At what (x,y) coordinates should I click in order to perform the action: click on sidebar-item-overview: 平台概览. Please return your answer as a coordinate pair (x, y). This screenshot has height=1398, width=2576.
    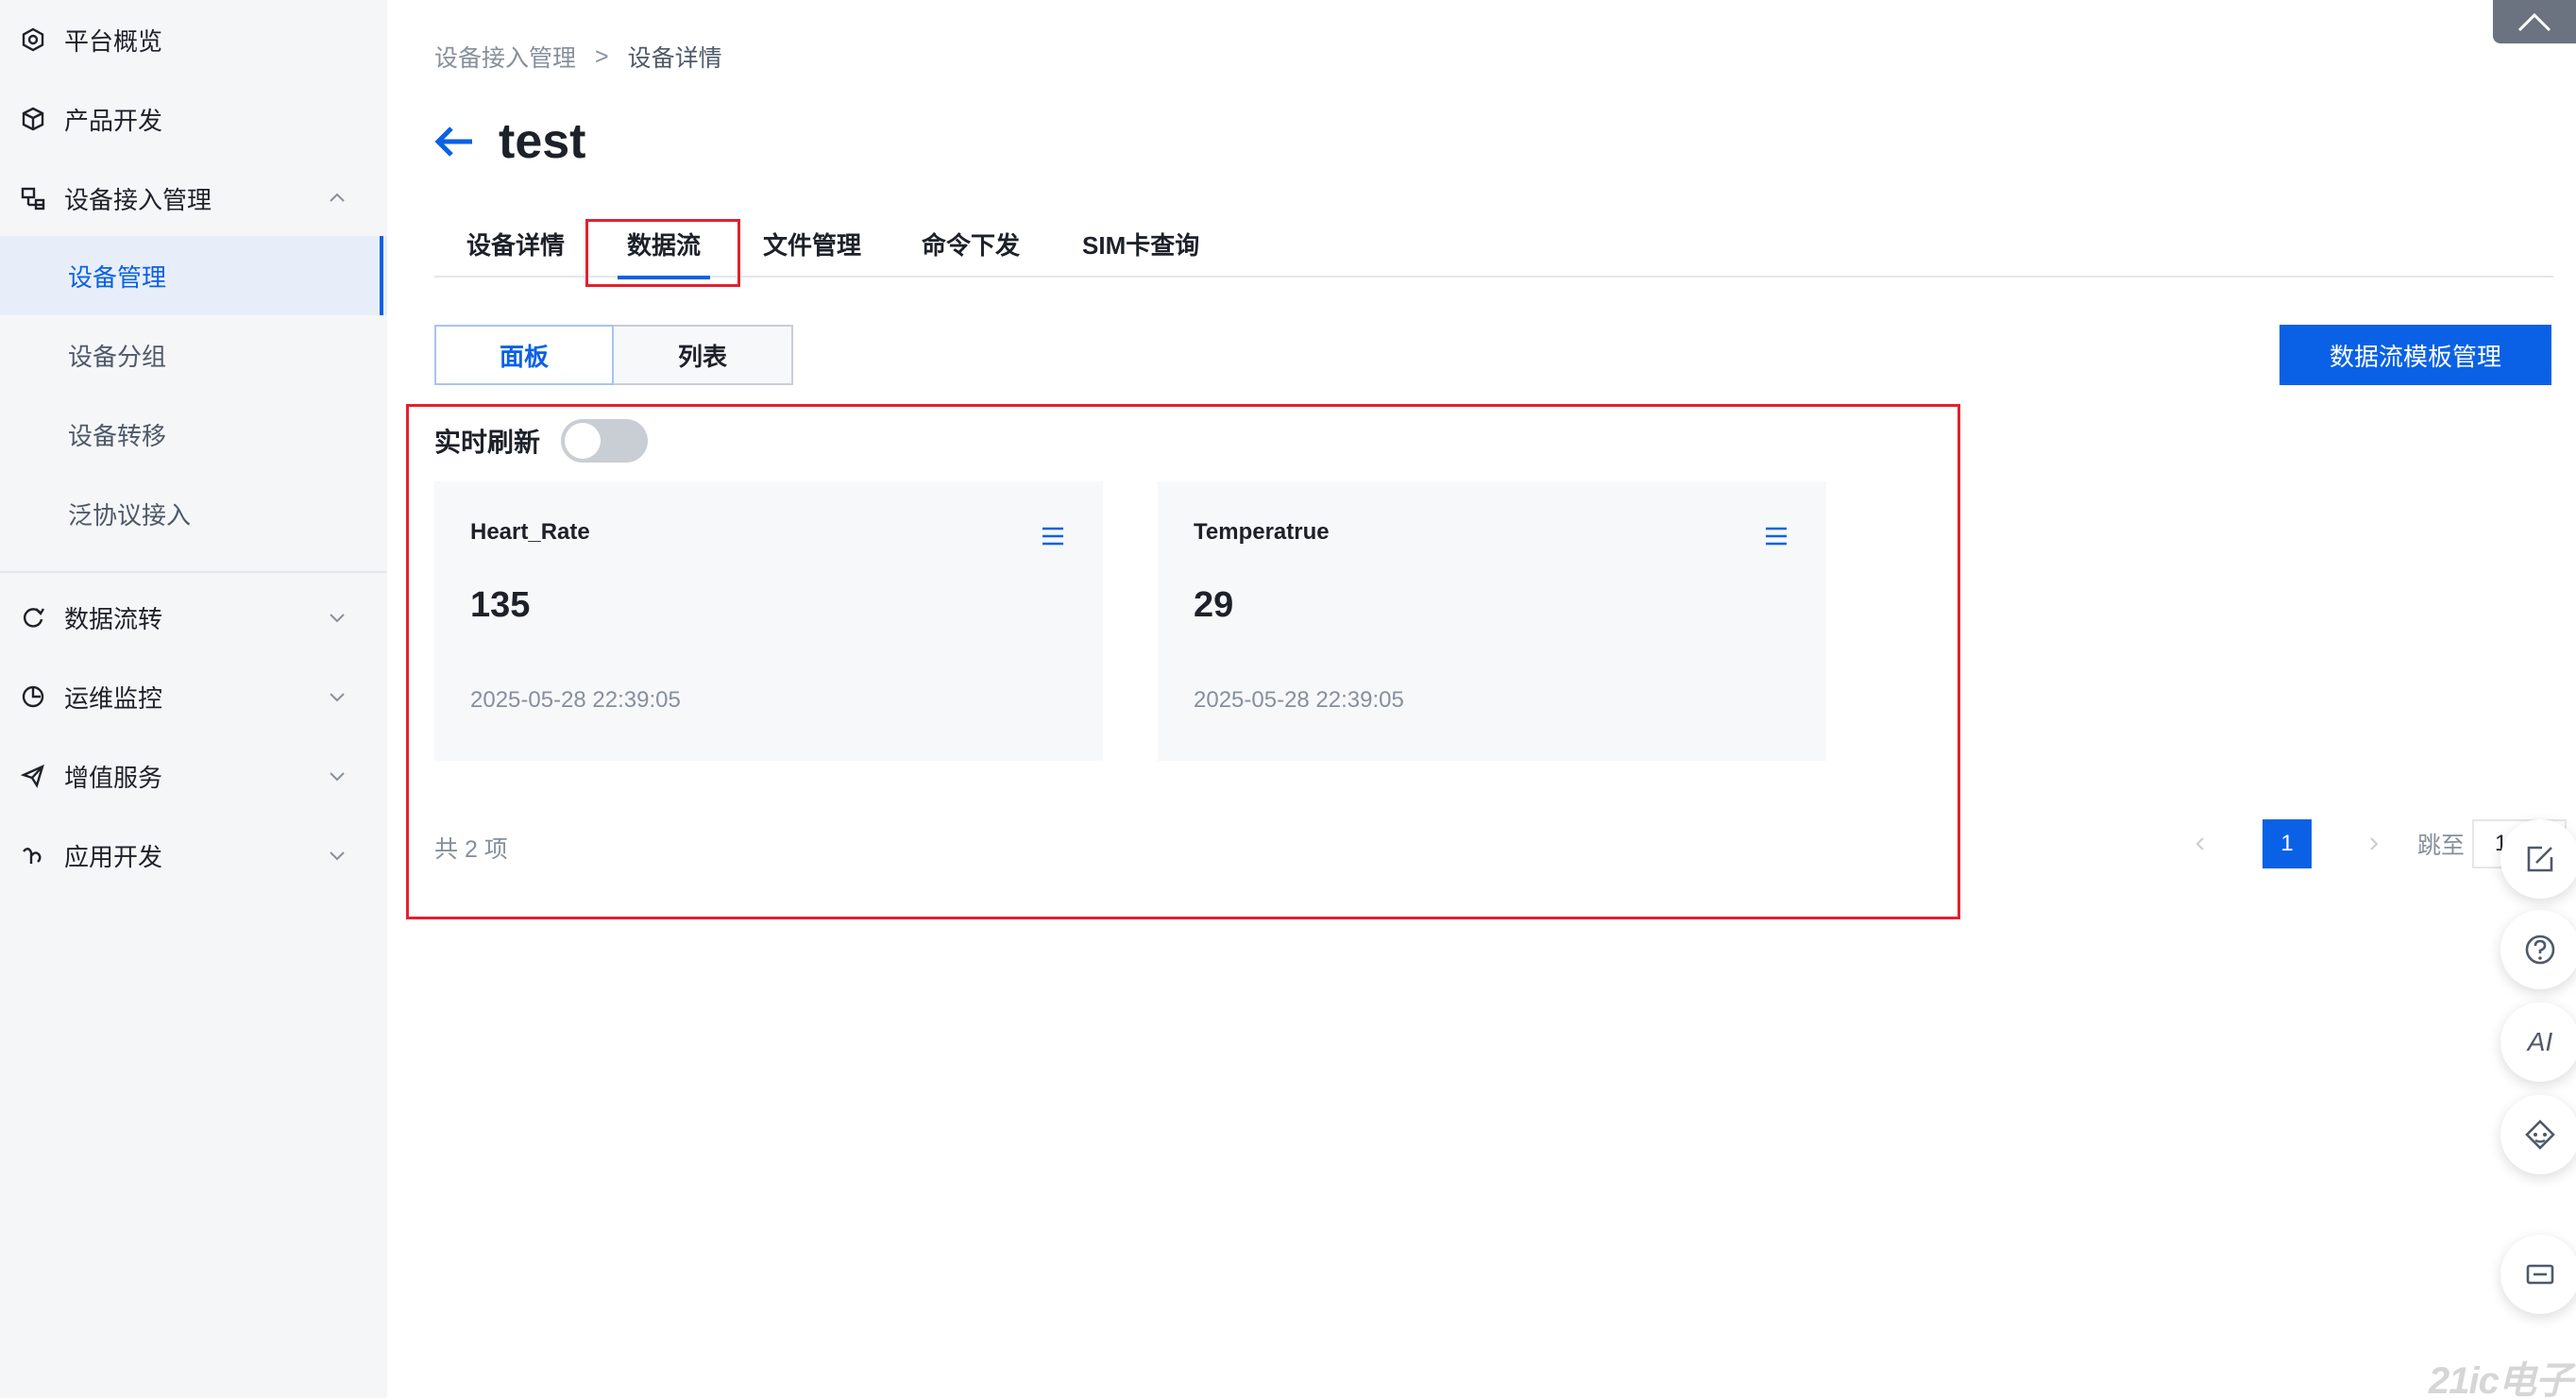
    Looking at the image, I should click on (193, 39).